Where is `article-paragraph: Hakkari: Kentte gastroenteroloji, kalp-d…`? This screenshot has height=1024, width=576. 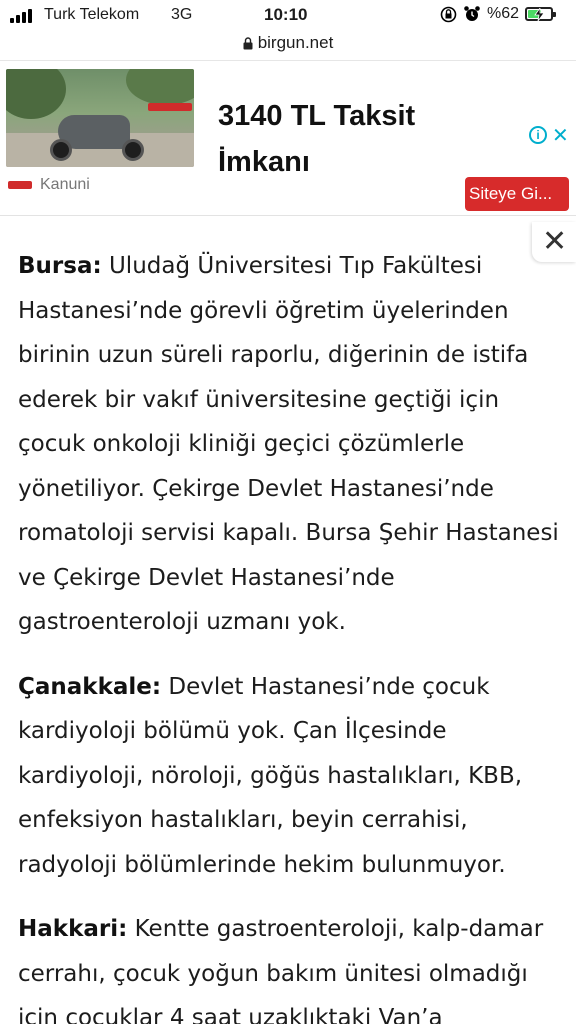 article-paragraph: Hakkari: Kentte gastroenteroloji, kalp-d… is located at coordinates (290, 965).